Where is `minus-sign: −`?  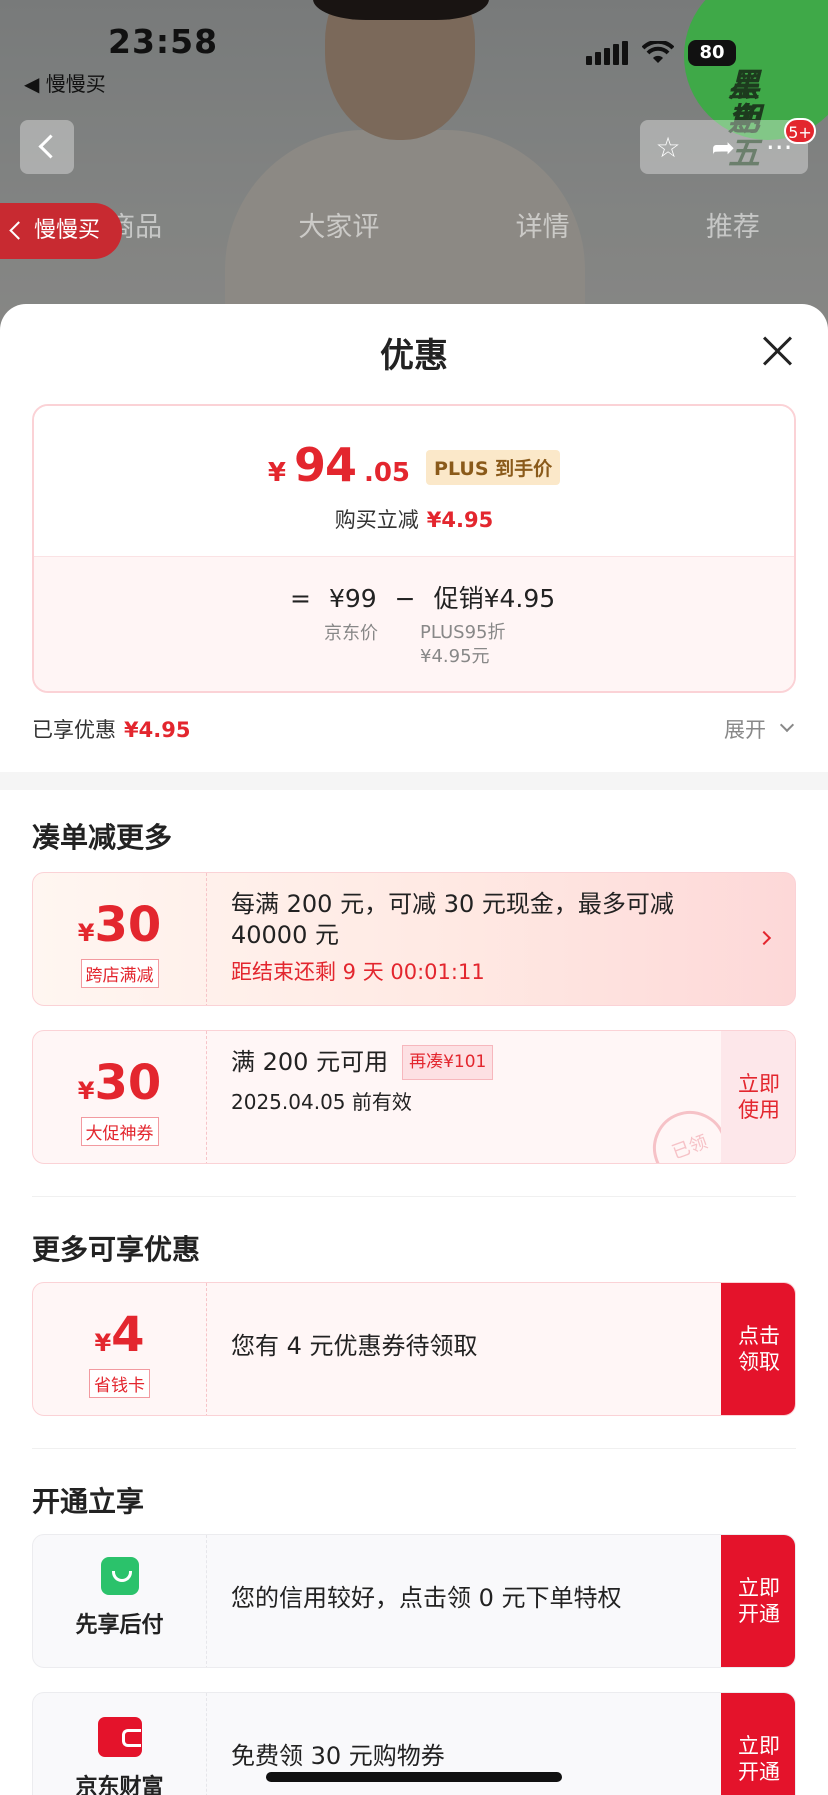 minus-sign: − is located at coordinates (405, 598).